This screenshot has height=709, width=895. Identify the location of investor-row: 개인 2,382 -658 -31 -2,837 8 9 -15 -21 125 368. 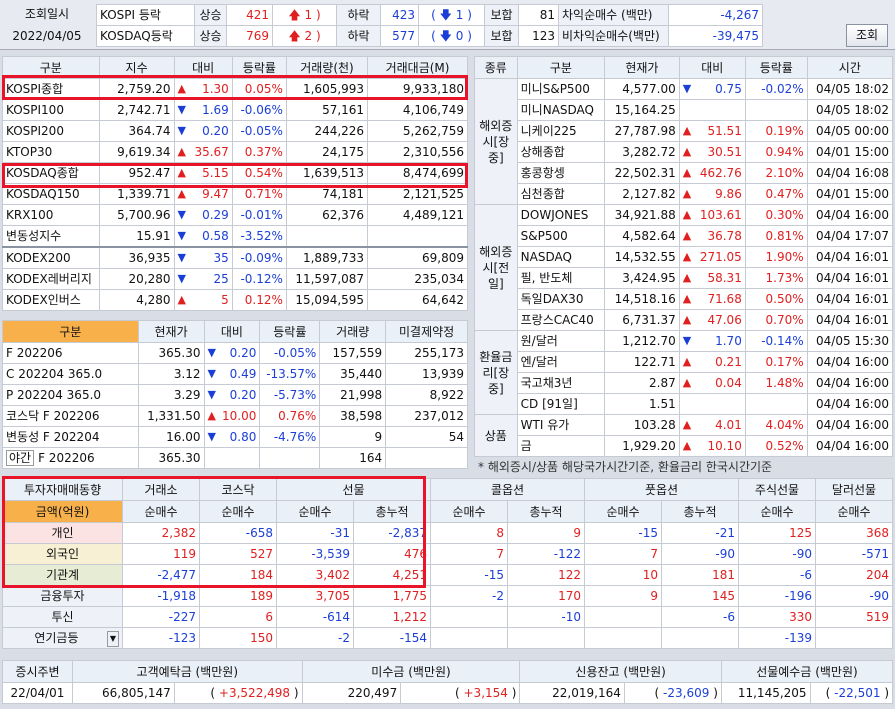
(447, 533).